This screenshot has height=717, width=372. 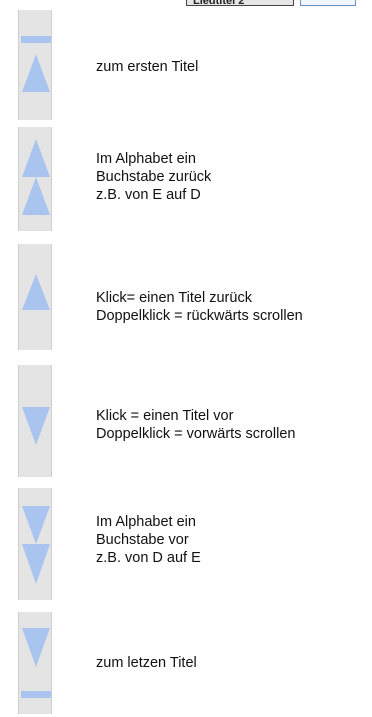 What do you see at coordinates (148, 558) in the screenshot?
I see `description-line: z.B. von D auf E` at bounding box center [148, 558].